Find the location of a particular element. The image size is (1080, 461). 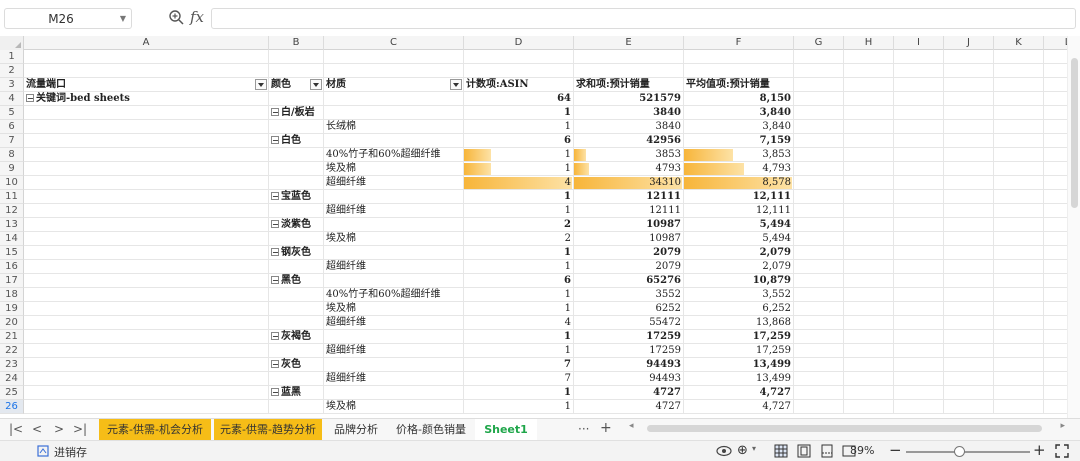

cell-f4: 8,150 is located at coordinates (739, 99).